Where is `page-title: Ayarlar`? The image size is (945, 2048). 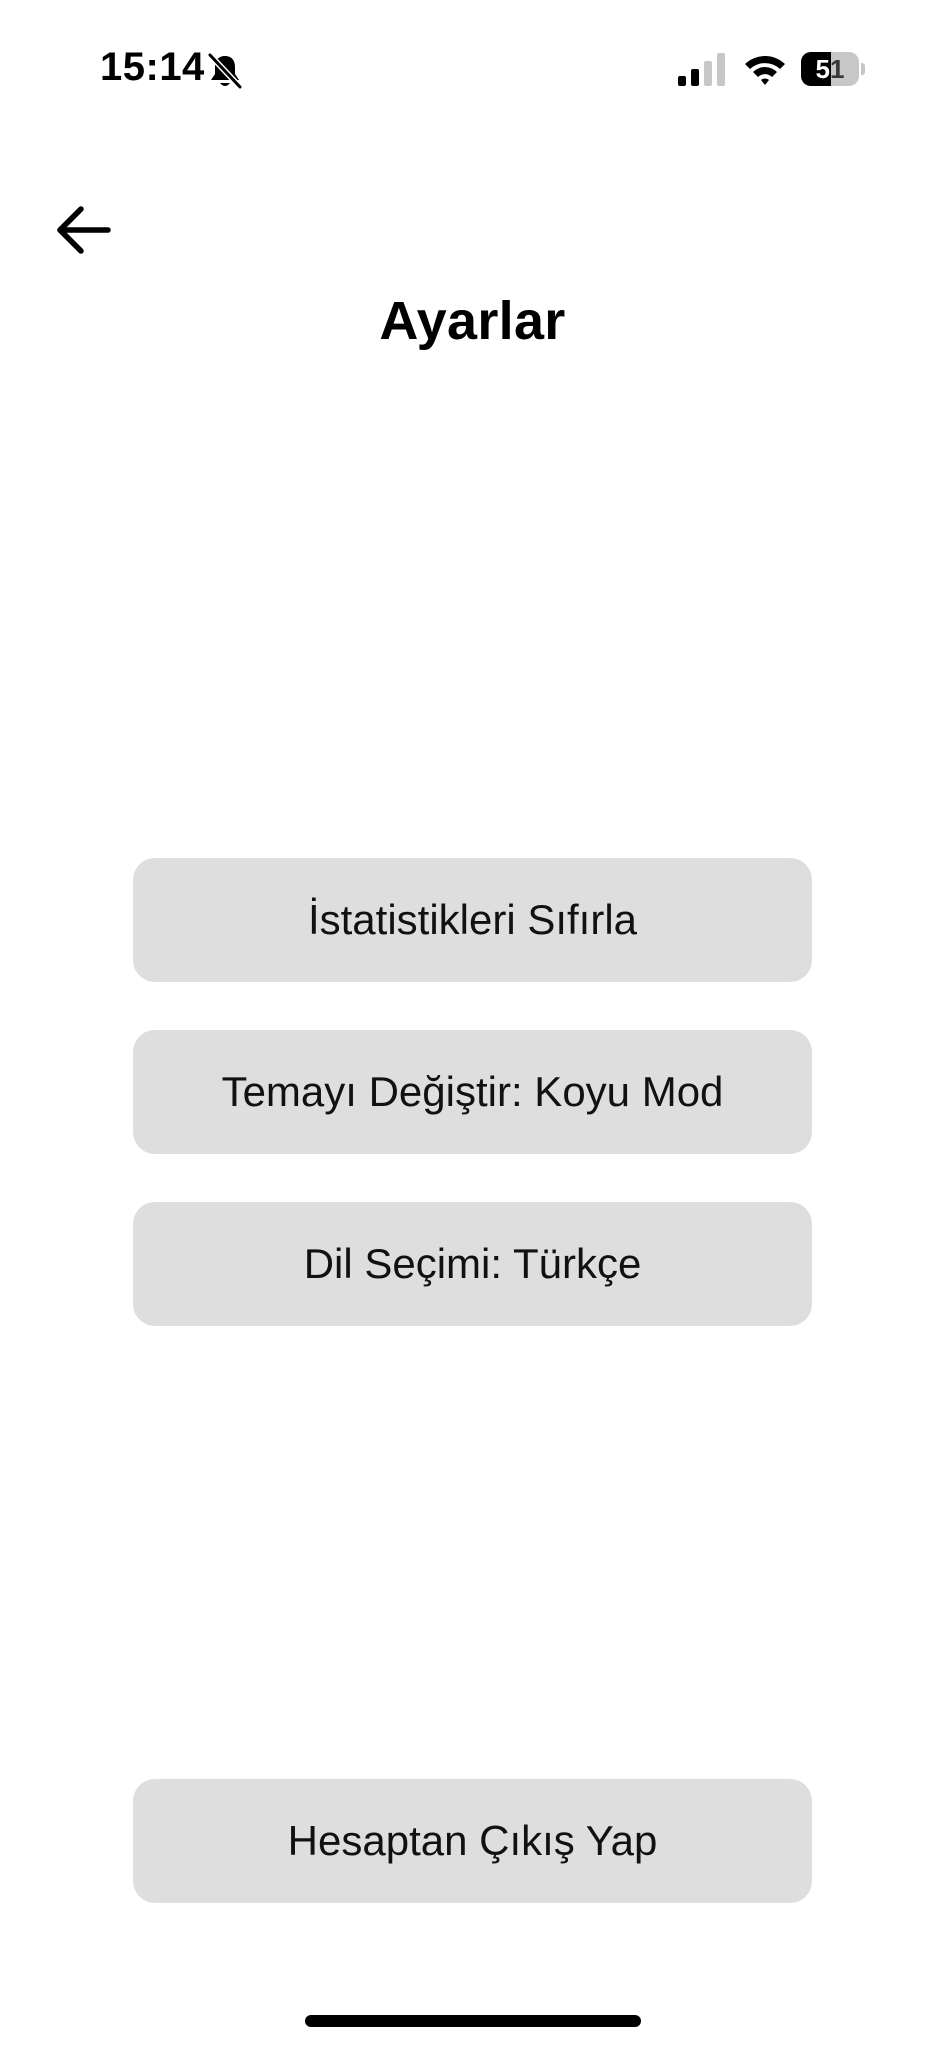 page-title: Ayarlar is located at coordinates (472, 321).